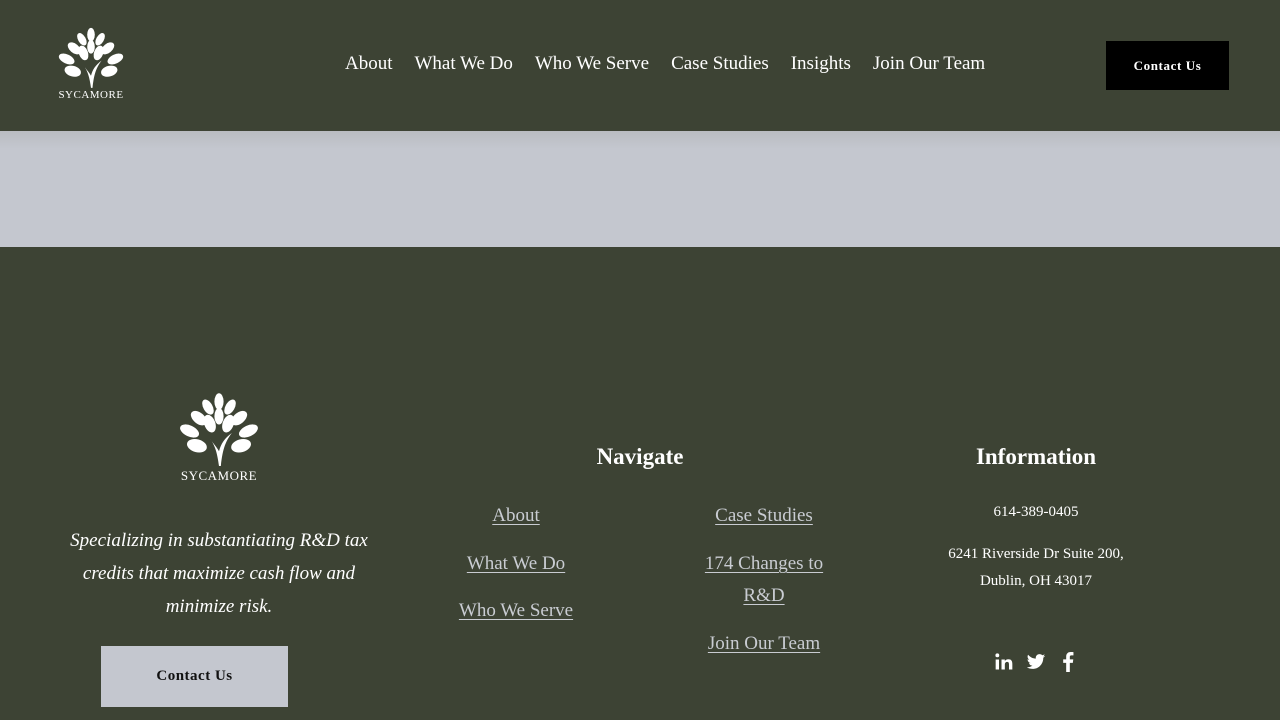 Image resolution: width=1280 pixels, height=720 pixels. What do you see at coordinates (764, 516) in the screenshot?
I see `footer-link-case-studies: Case Studies` at bounding box center [764, 516].